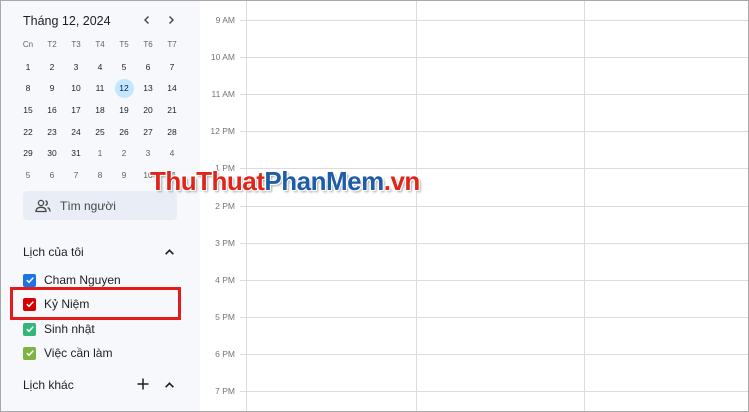 The image size is (749, 412). What do you see at coordinates (52, 110) in the screenshot?
I see `mini-calendar-day: 16` at bounding box center [52, 110].